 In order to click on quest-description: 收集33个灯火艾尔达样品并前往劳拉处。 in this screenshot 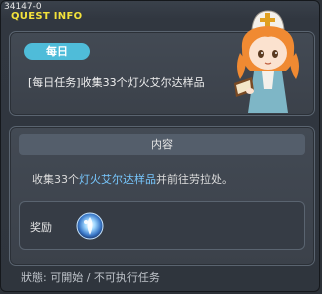, I will do `click(132, 179)`.